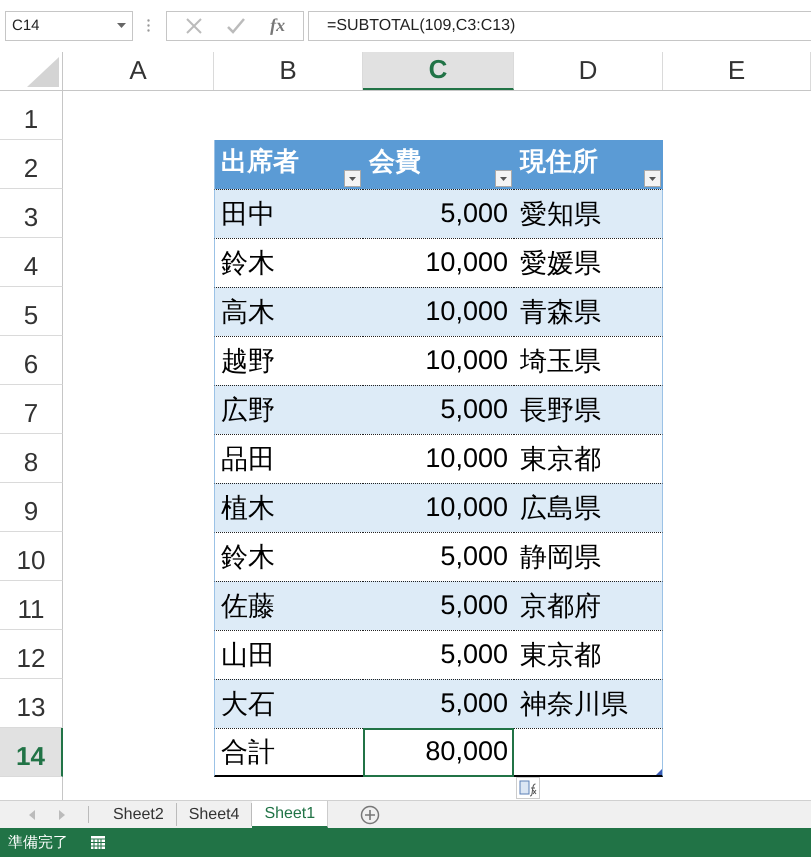 Image resolution: width=811 pixels, height=857 pixels. What do you see at coordinates (248, 312) in the screenshot?
I see `table-cell-text: 高木` at bounding box center [248, 312].